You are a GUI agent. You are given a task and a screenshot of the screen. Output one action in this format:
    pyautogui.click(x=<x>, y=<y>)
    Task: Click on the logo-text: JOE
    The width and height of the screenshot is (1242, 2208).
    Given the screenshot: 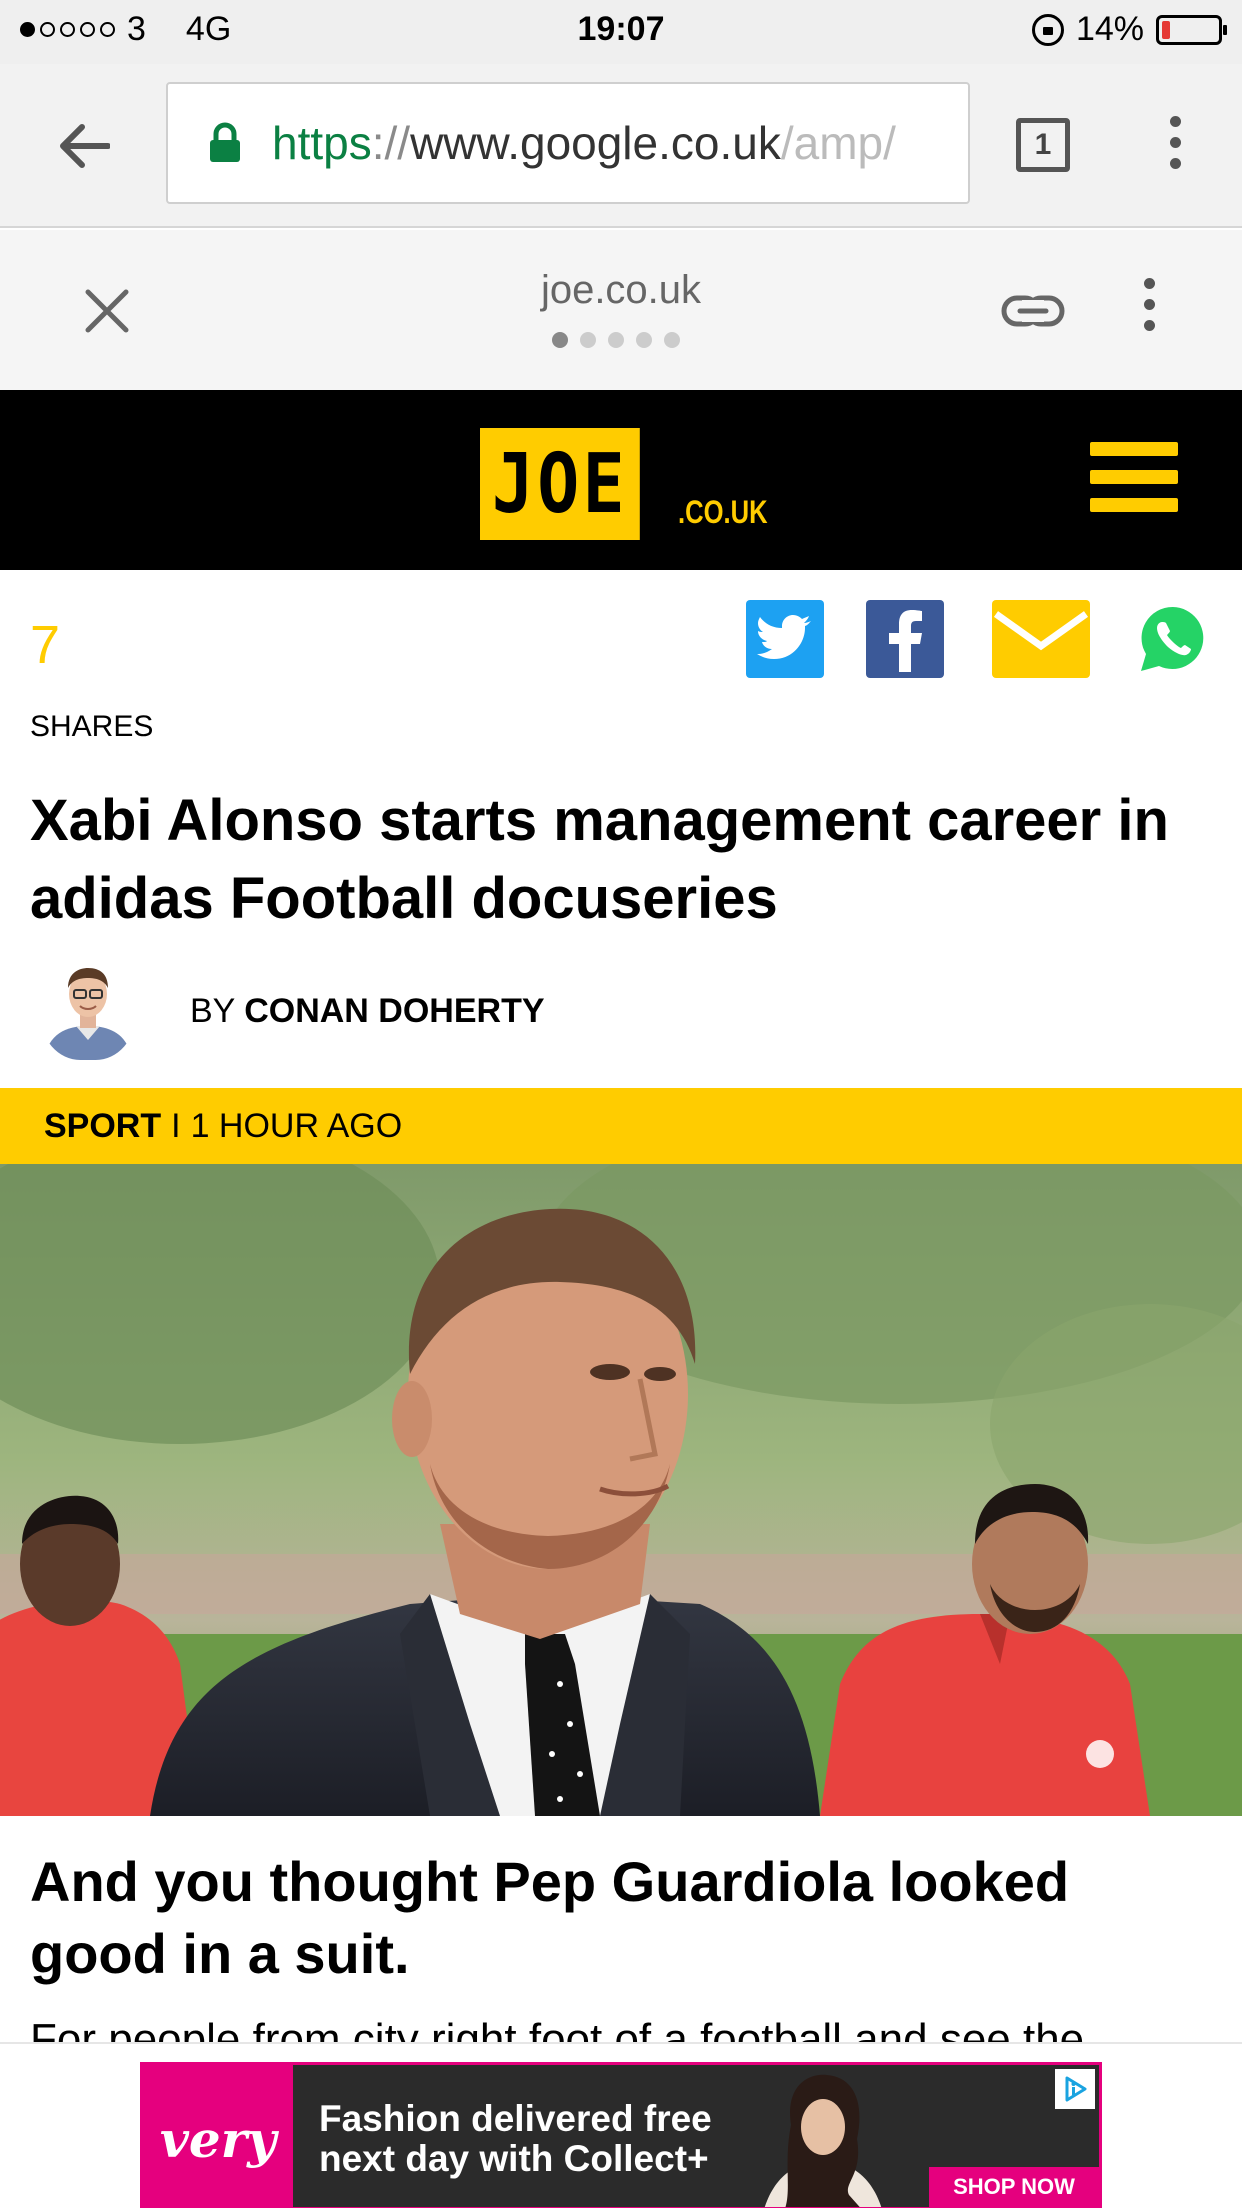 What is the action you would take?
    pyautogui.click(x=559, y=484)
    